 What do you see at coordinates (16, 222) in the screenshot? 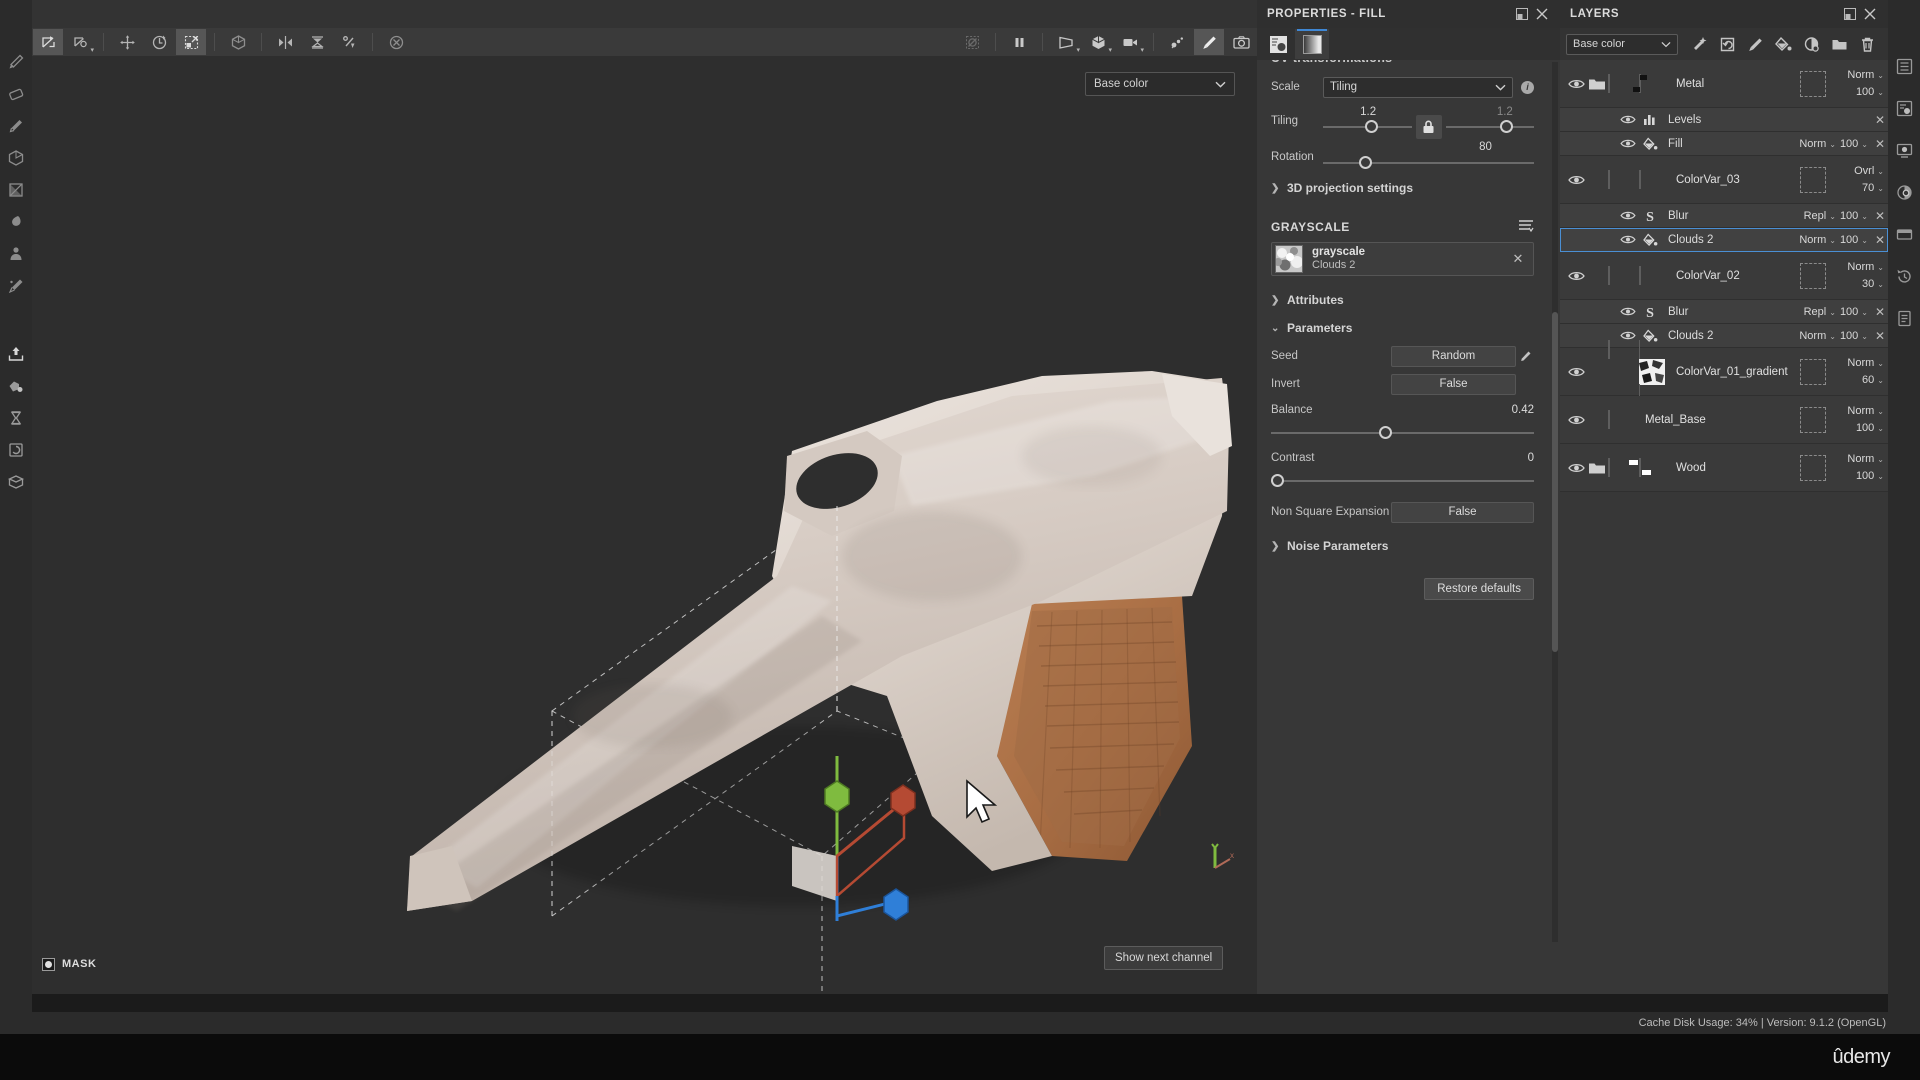
I see `smudge-icon` at bounding box center [16, 222].